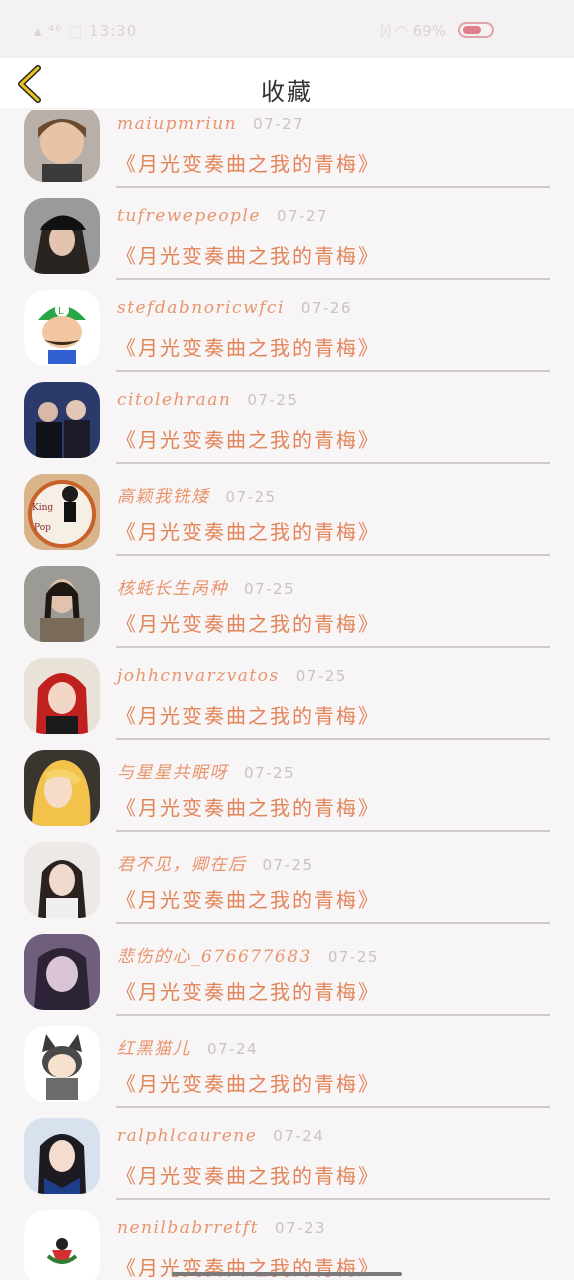  I want to click on status-indicators: ᛞ ◠ 69%, so click(413, 31).